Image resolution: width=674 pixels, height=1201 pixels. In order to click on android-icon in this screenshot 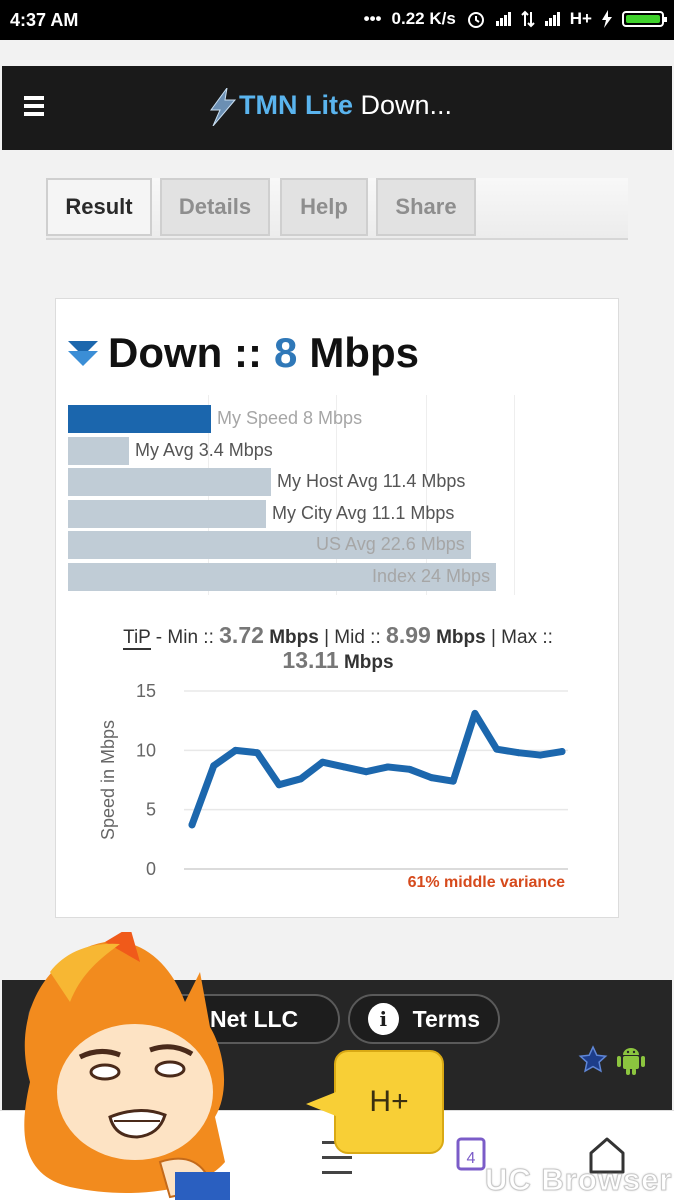, I will do `click(631, 1060)`.